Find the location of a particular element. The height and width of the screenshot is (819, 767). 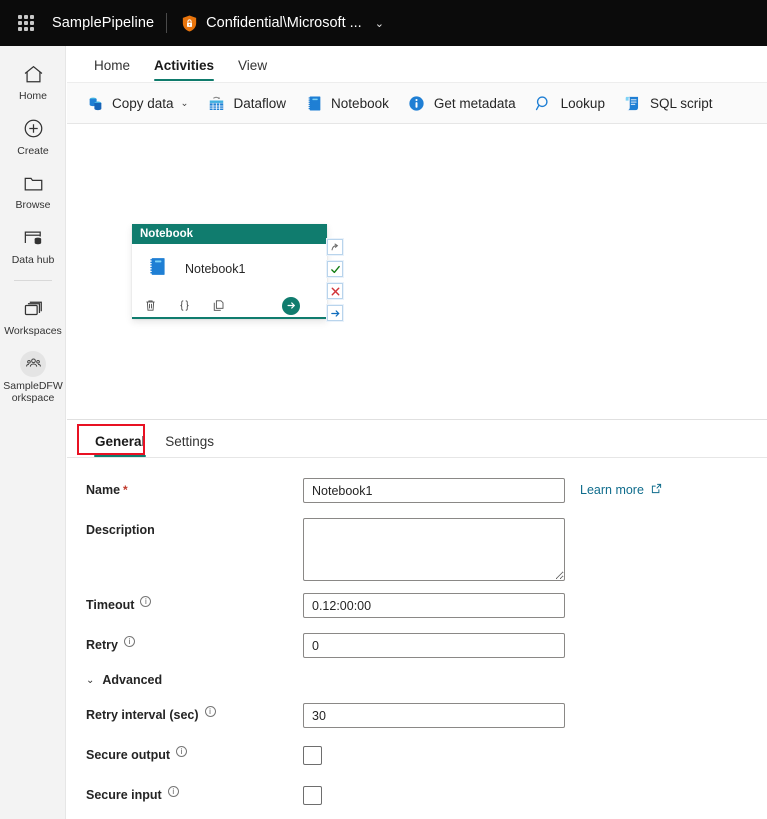

sidebar-item-label: SampleDFWorkspace is located at coordinates (33, 392).